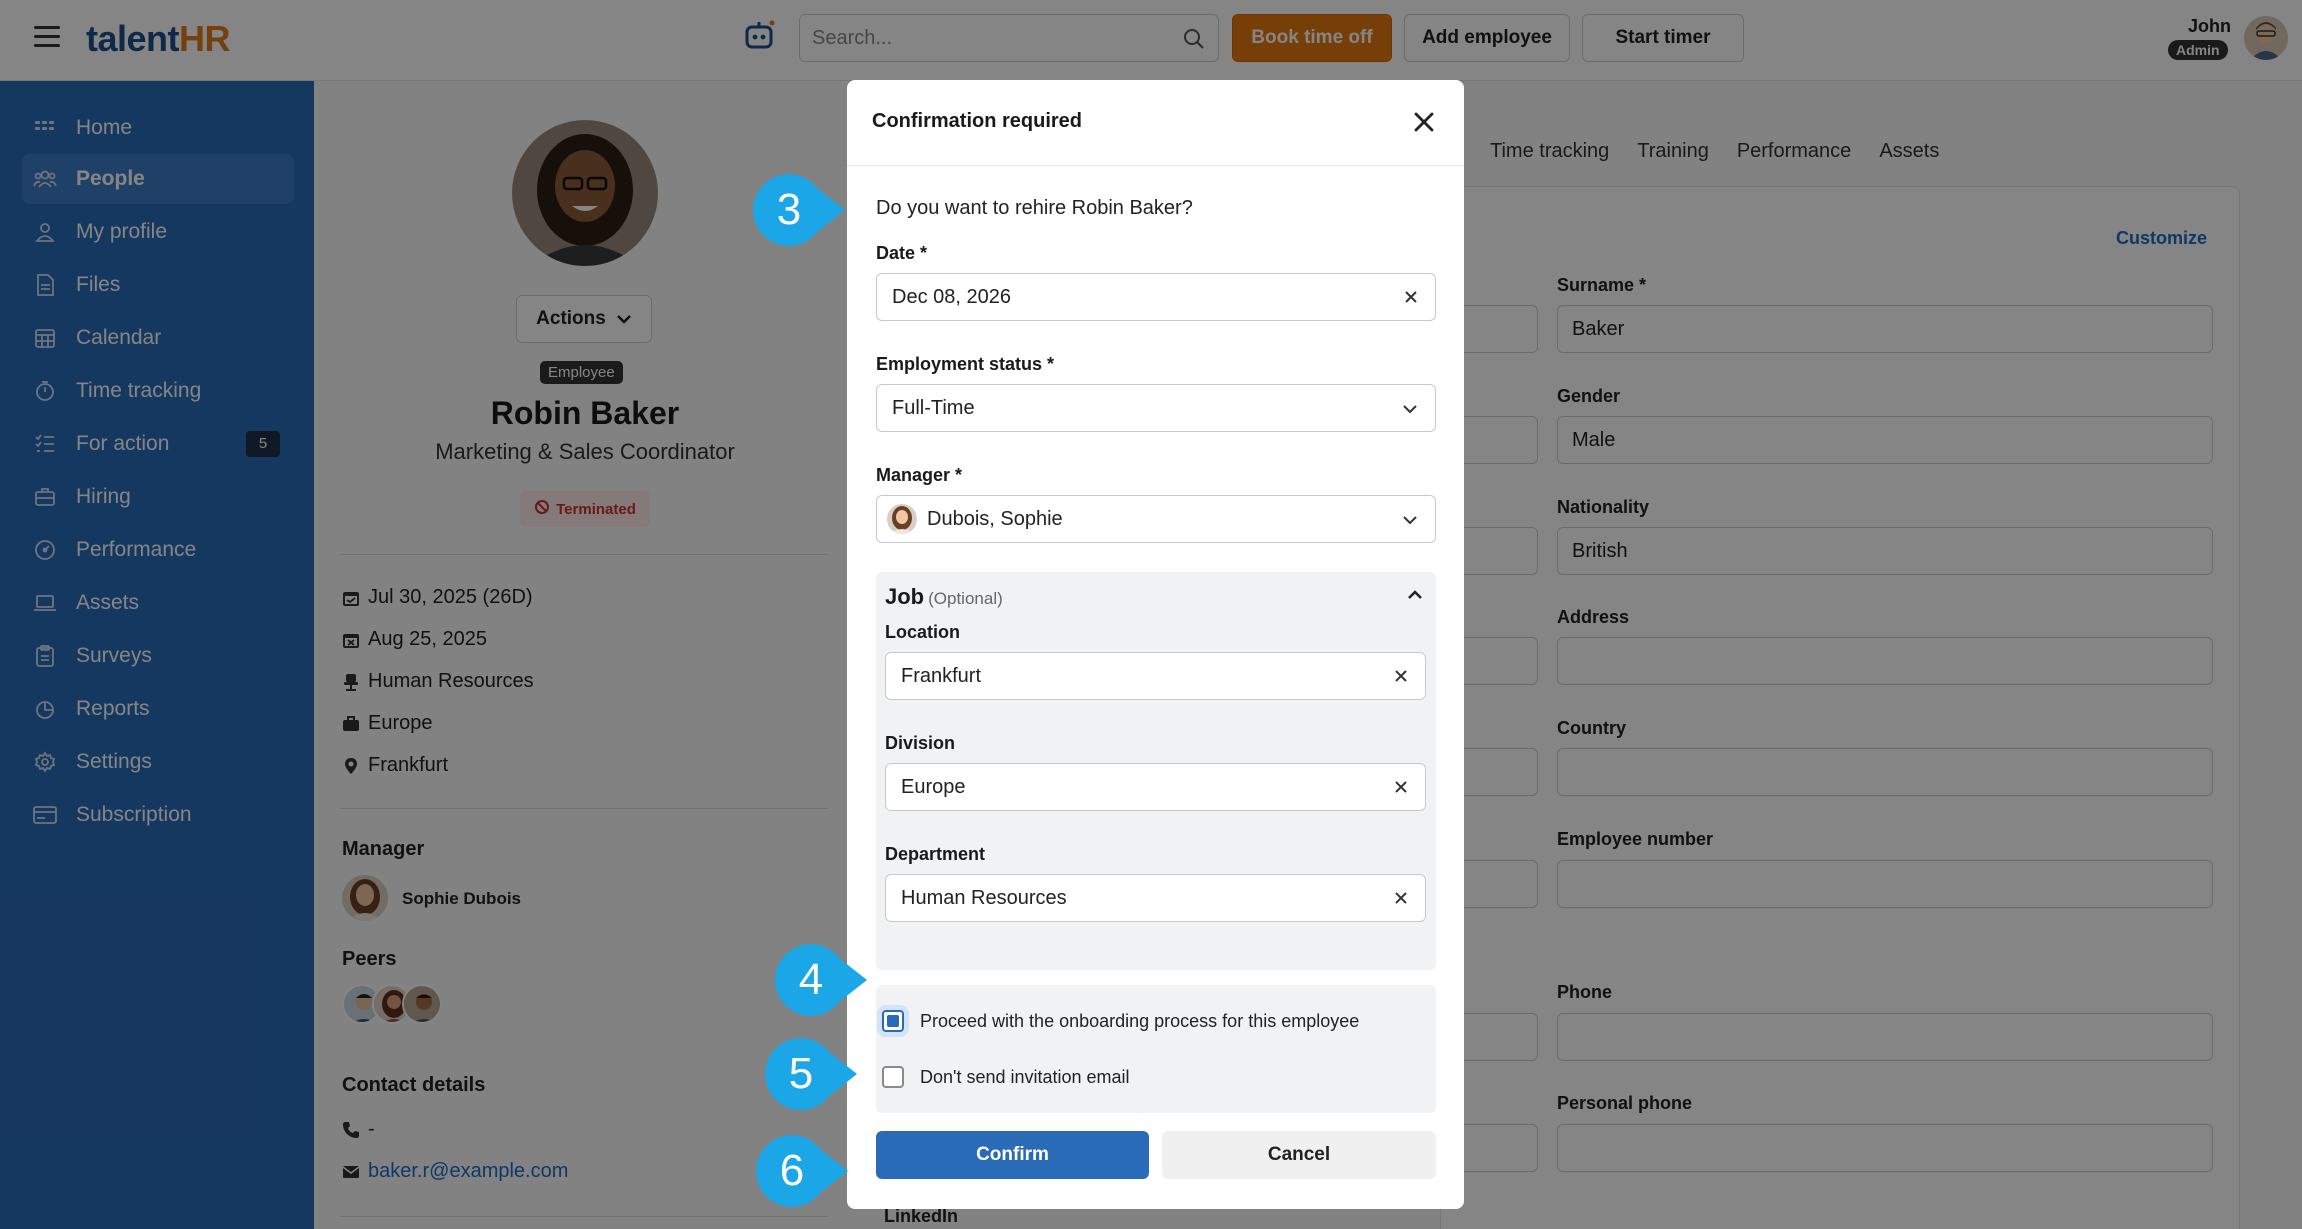  What do you see at coordinates (984, 897) in the screenshot?
I see `department-value: Human Resources` at bounding box center [984, 897].